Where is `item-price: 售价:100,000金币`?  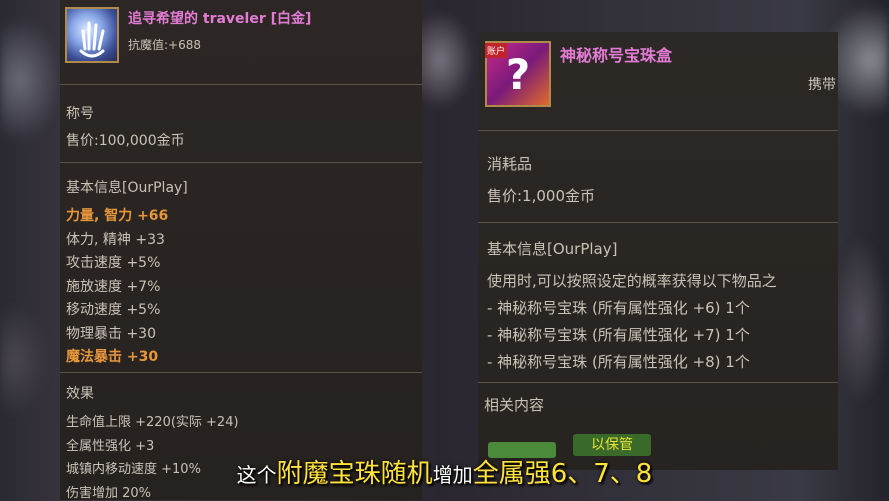
item-price: 售价:100,000金币 is located at coordinates (125, 141).